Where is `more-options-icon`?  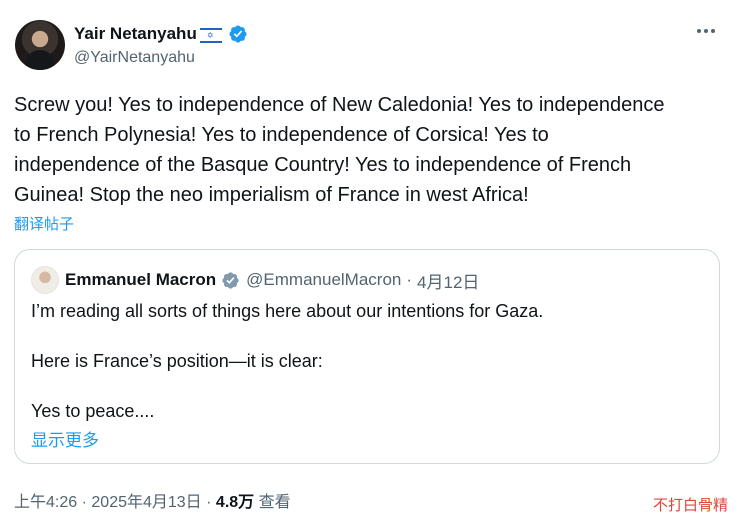 more-options-icon is located at coordinates (708, 31).